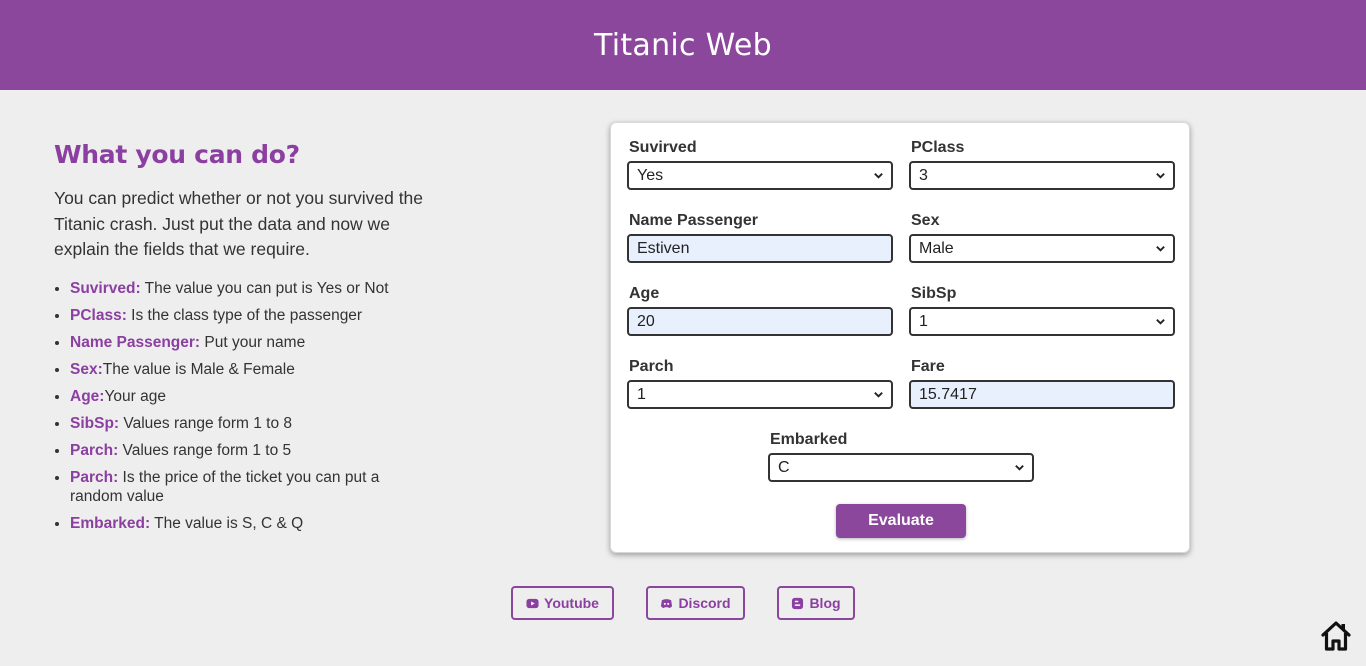 The width and height of the screenshot is (1366, 666). I want to click on fare-input: 15.7417, so click(1042, 394).